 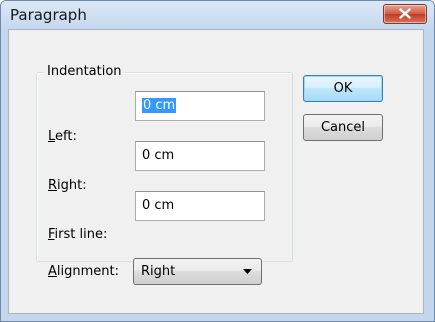 What do you see at coordinates (48, 15) in the screenshot?
I see `dialog-title: Paragraph` at bounding box center [48, 15].